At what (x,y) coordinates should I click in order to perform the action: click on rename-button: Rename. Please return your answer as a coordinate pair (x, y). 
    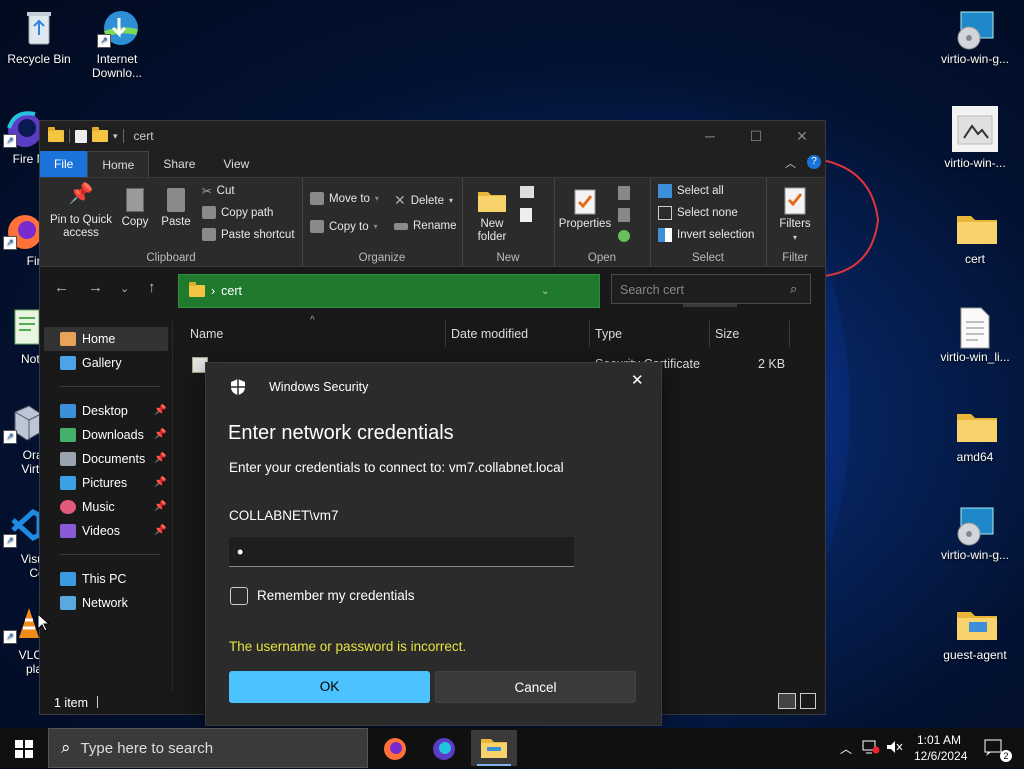
    Looking at the image, I should click on (425, 226).